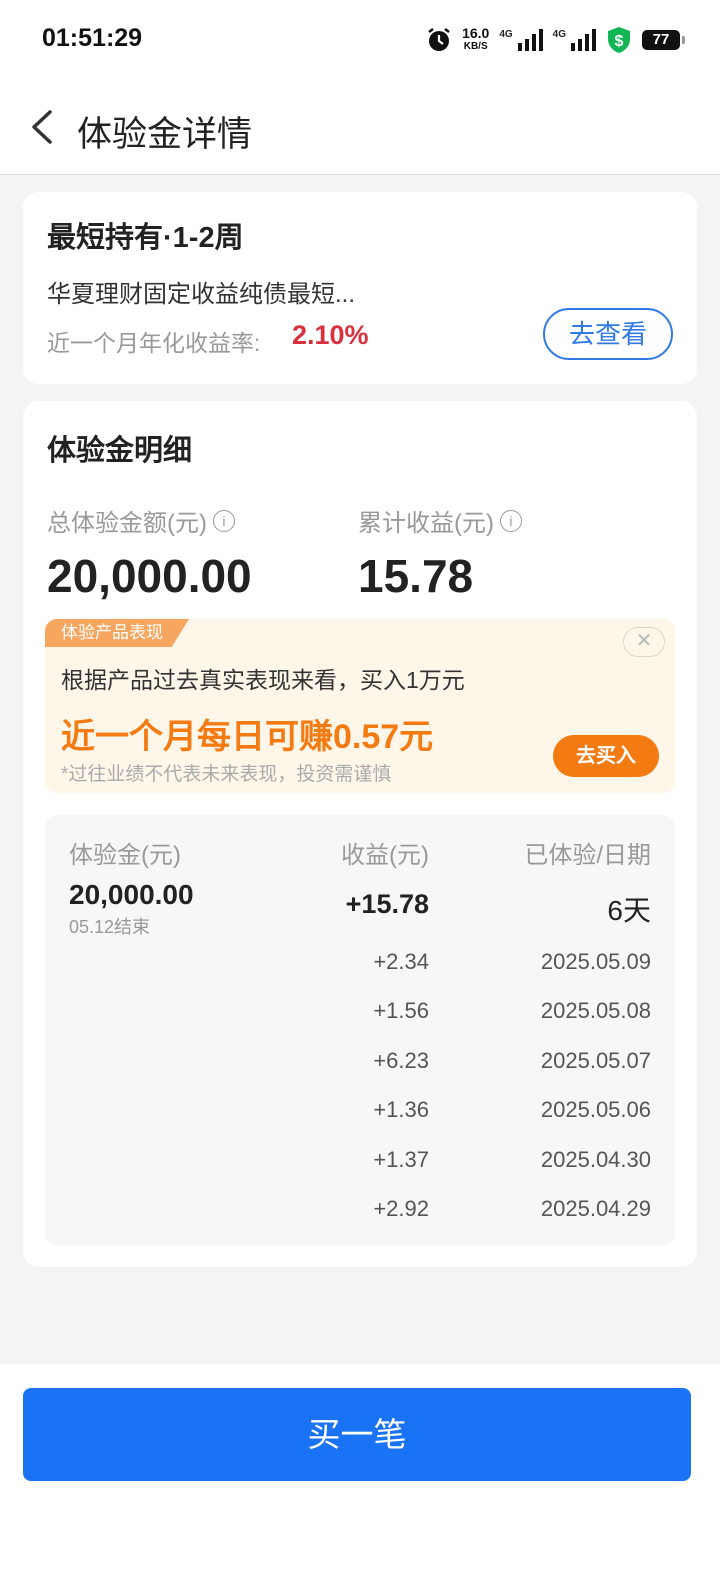 The width and height of the screenshot is (720, 1584). I want to click on rate-value: 2.10%, so click(330, 335).